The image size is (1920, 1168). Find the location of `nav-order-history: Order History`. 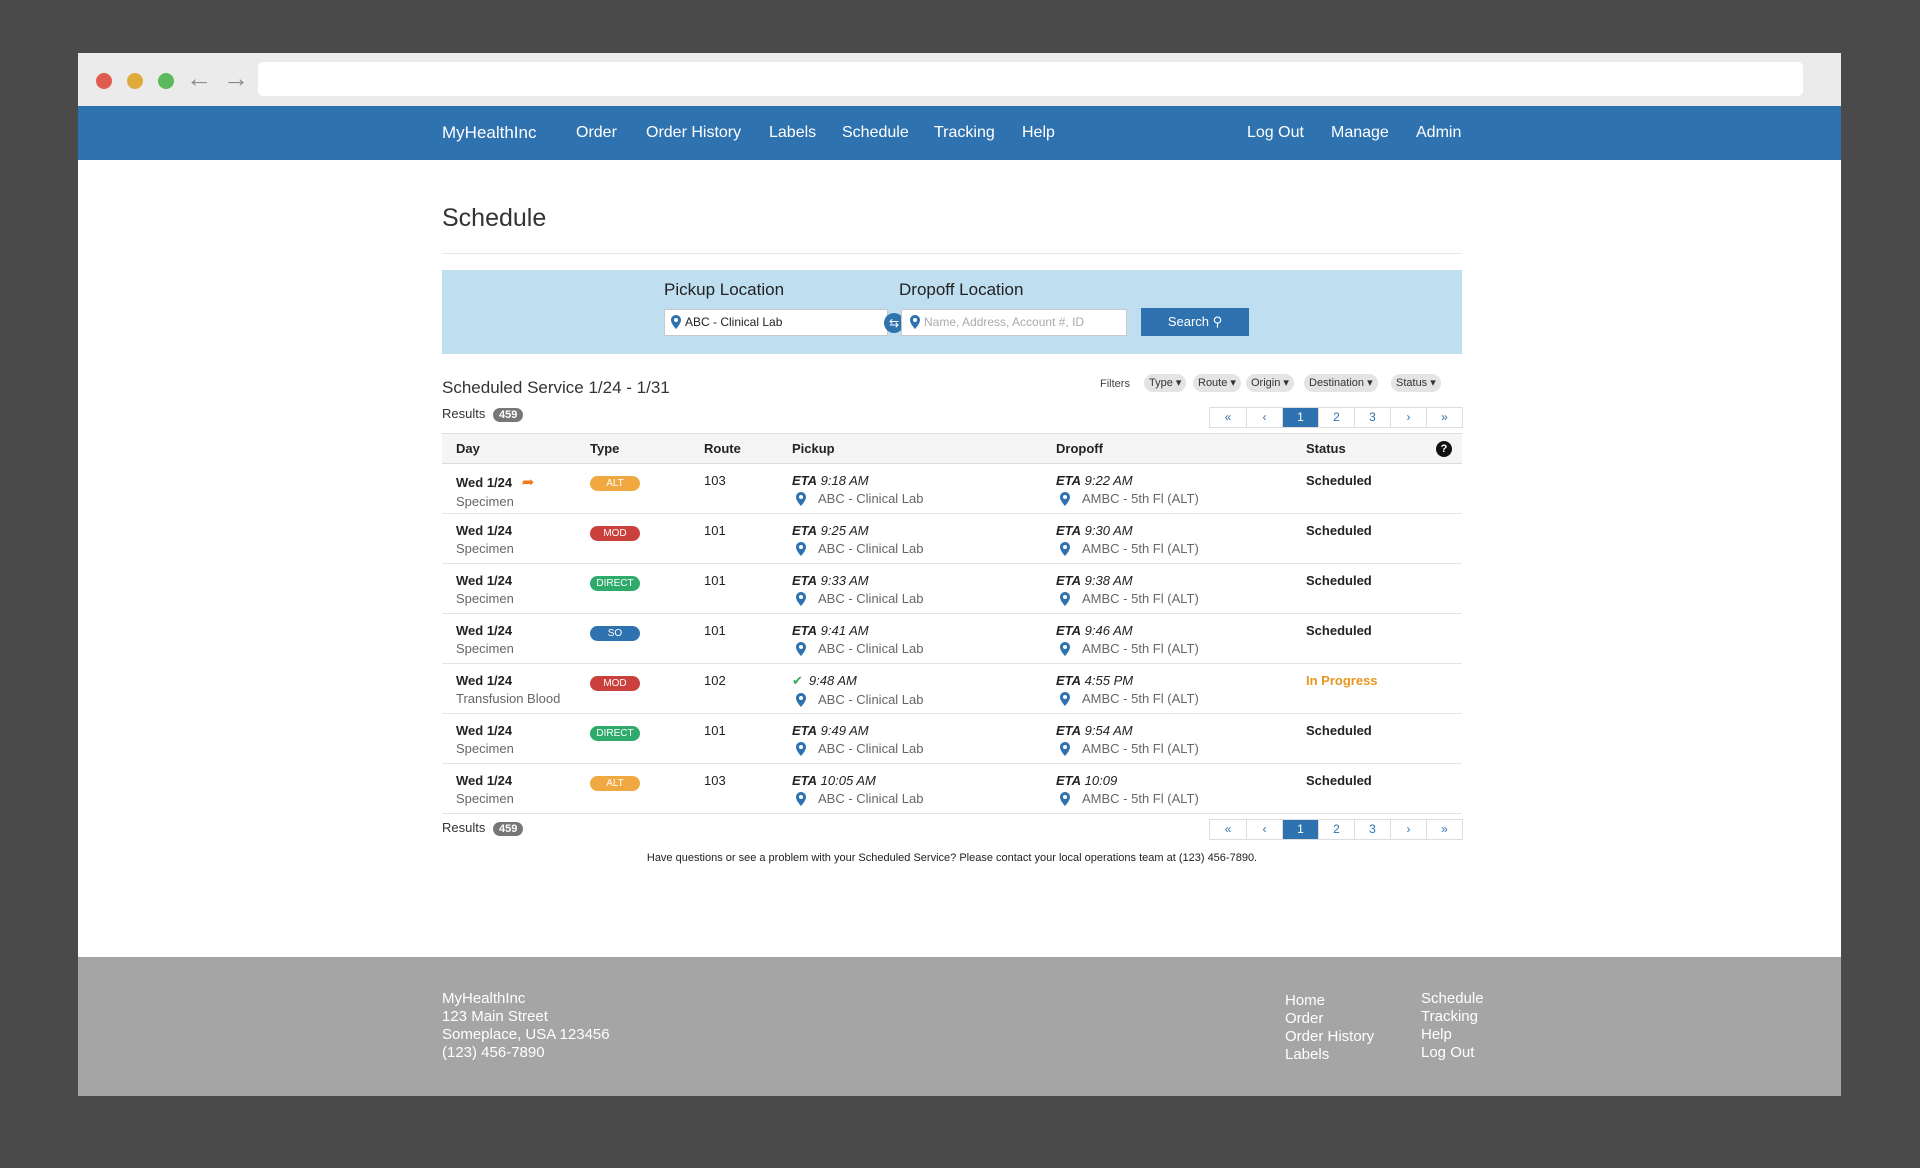

nav-order-history: Order History is located at coordinates (693, 133).